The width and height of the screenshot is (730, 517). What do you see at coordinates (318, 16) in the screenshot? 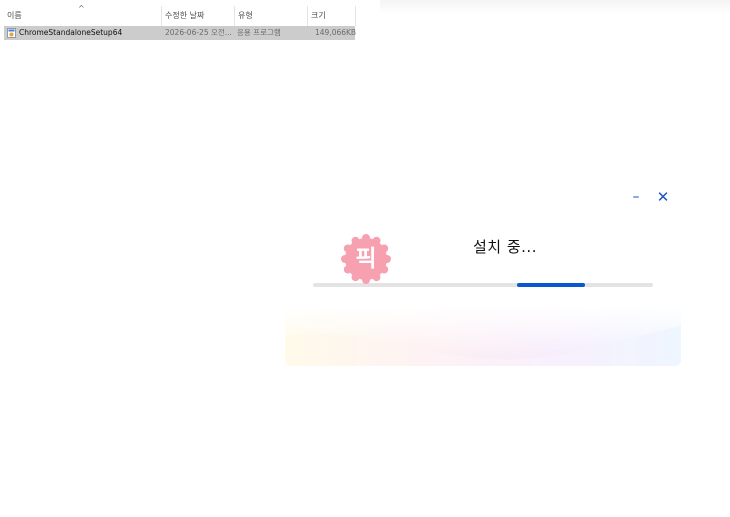
I see `column-header-size: 크기` at bounding box center [318, 16].